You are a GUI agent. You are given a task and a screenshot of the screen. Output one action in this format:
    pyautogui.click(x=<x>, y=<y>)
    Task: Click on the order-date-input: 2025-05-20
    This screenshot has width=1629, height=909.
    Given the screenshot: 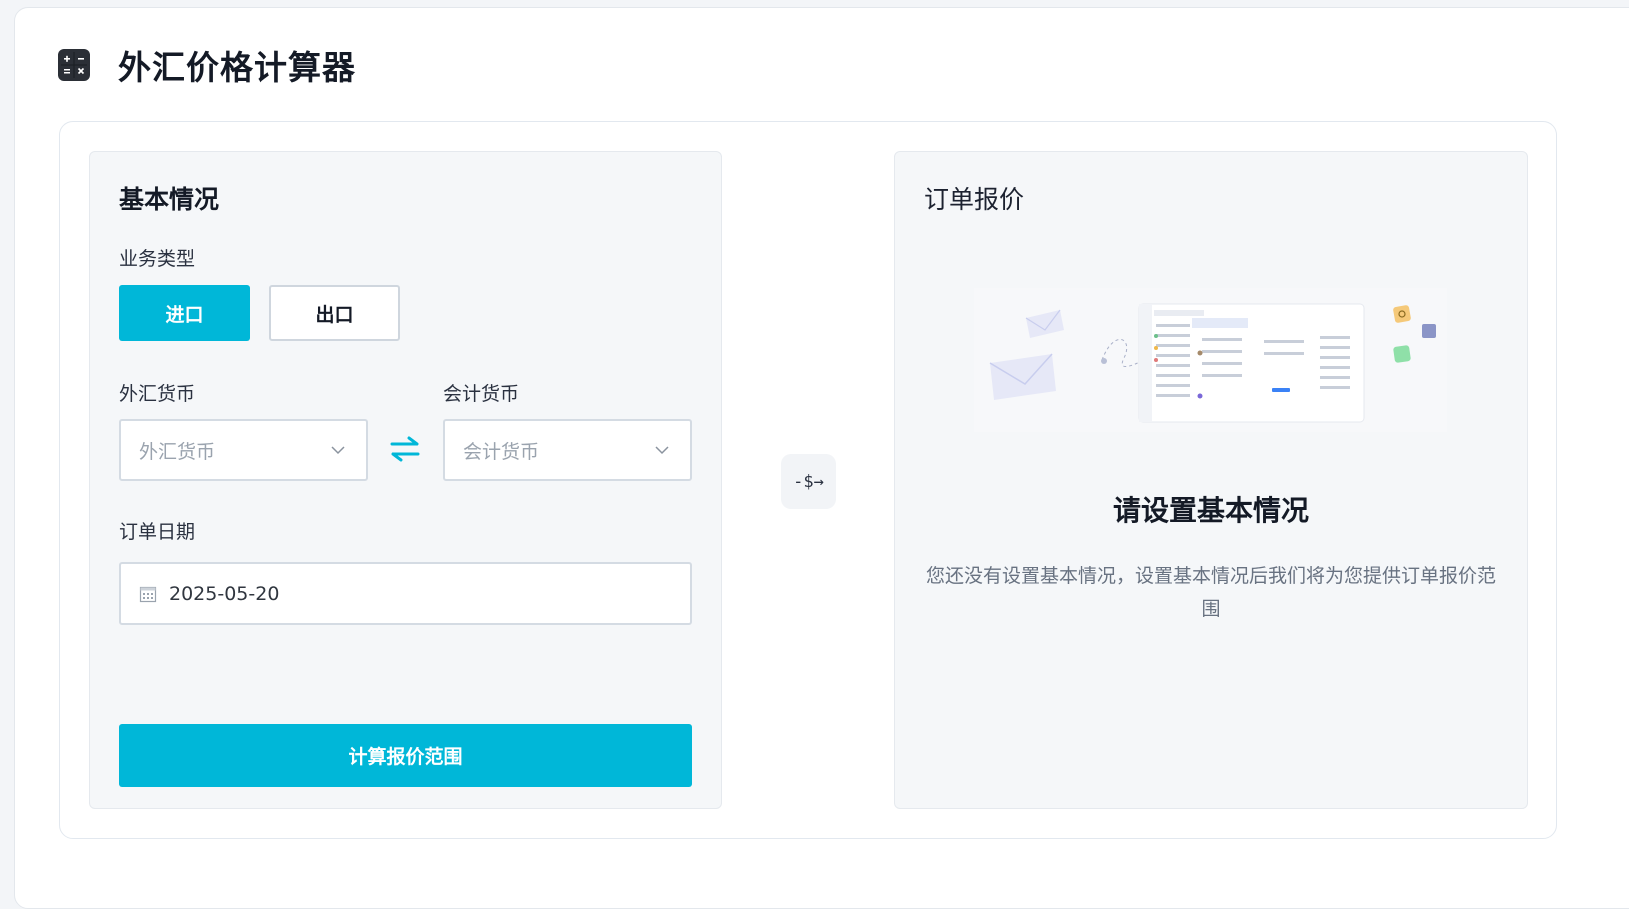 What is the action you would take?
    pyautogui.click(x=405, y=593)
    